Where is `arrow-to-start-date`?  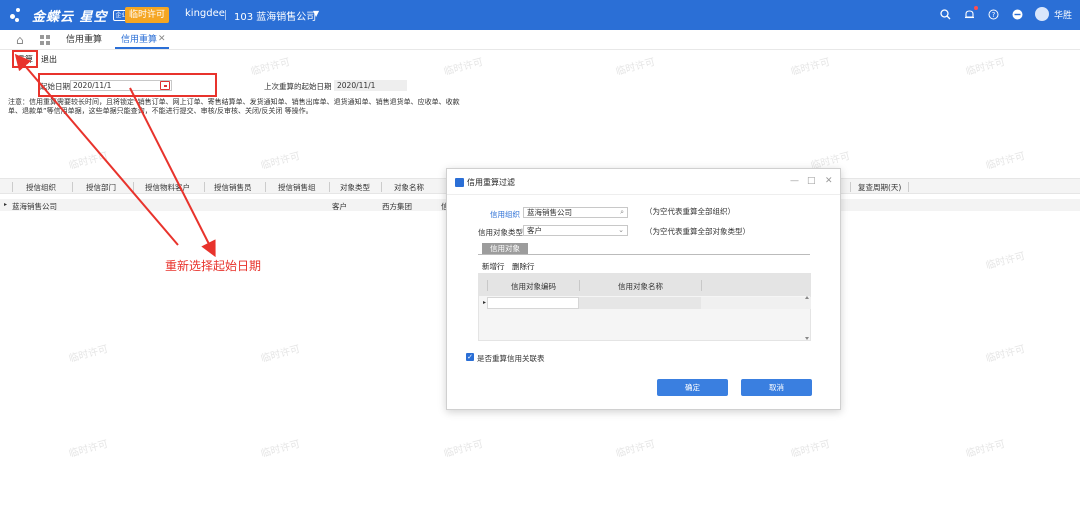
arrow-to-start-date is located at coordinates (172, 172).